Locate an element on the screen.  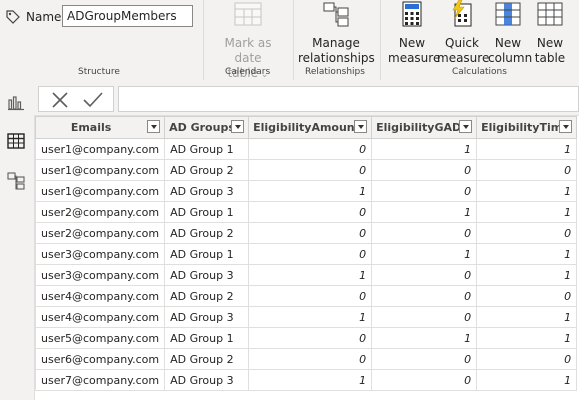
table-row: user5@company.com AD Group 1011 is located at coordinates (306, 338).